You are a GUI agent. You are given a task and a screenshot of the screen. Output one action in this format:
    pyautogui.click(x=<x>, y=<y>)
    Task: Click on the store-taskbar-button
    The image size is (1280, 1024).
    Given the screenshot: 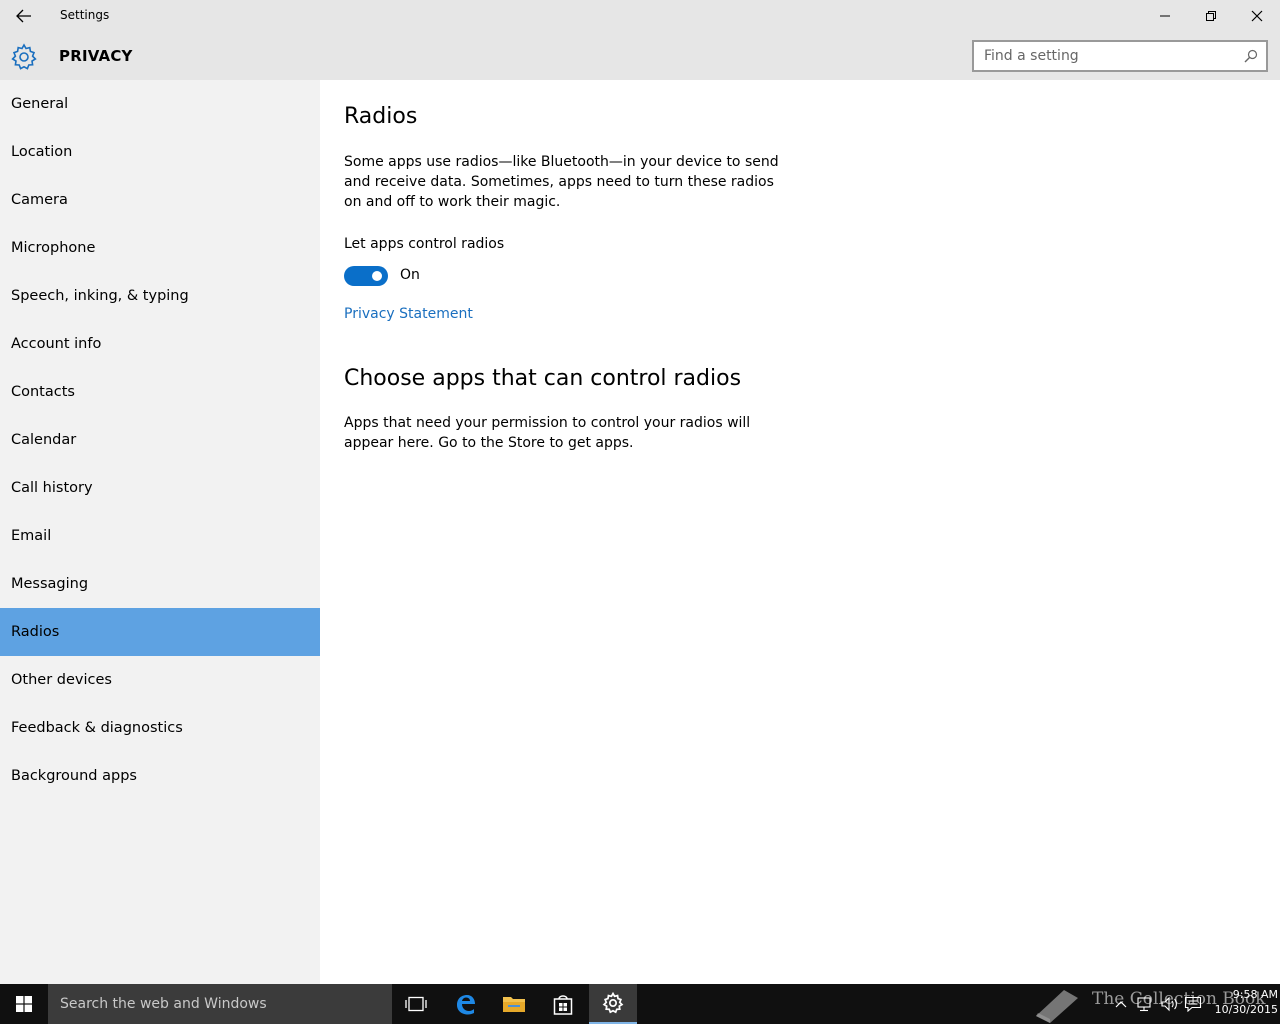 What is the action you would take?
    pyautogui.click(x=563, y=1004)
    